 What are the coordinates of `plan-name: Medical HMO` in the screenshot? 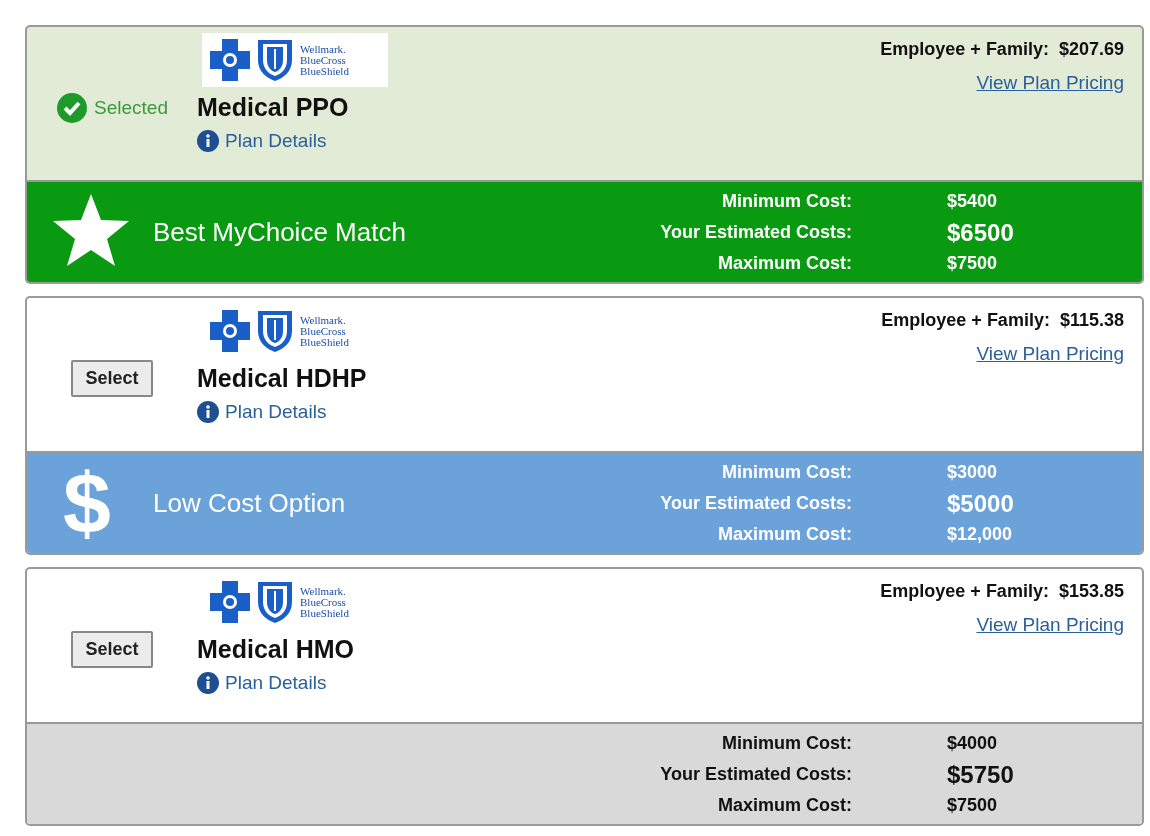 It's located at (276, 649).